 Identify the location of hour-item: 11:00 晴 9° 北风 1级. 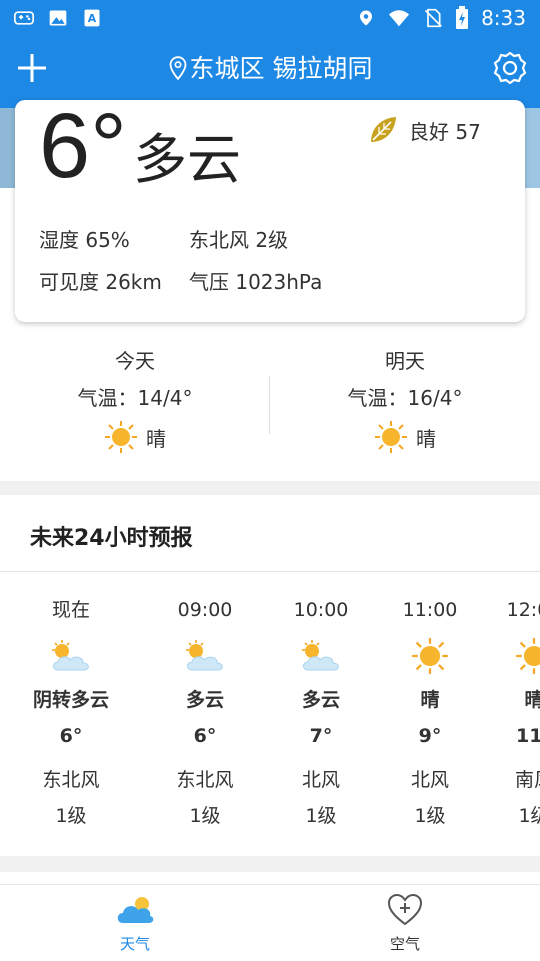
(430, 700).